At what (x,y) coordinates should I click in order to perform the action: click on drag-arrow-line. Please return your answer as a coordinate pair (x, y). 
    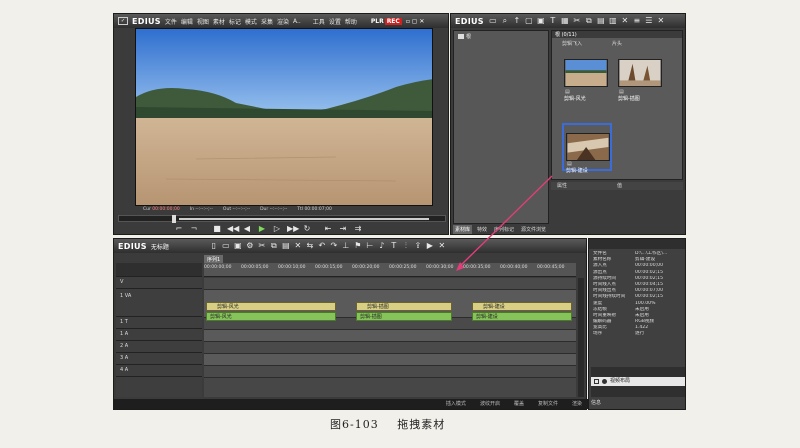
    Looking at the image, I should click on (505, 222).